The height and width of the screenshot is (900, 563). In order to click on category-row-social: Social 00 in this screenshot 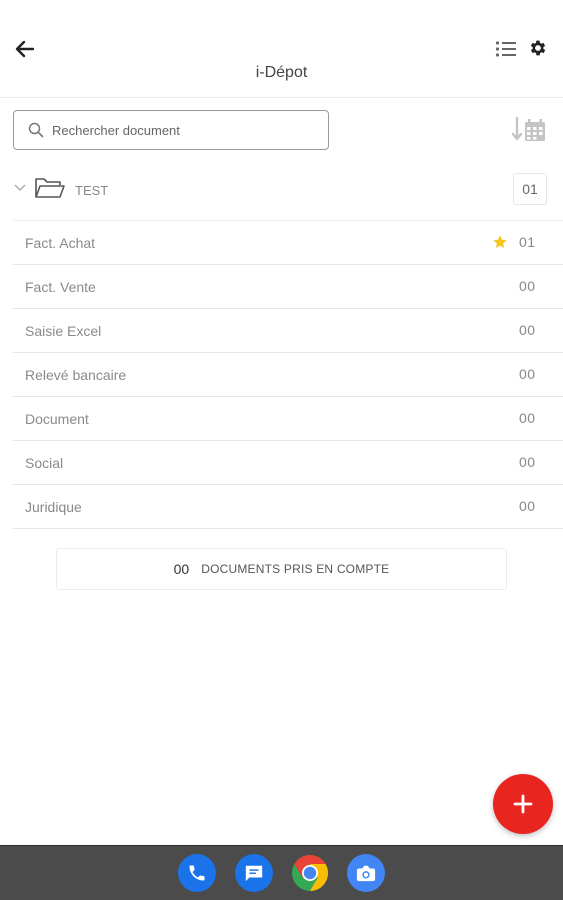, I will do `click(288, 463)`.